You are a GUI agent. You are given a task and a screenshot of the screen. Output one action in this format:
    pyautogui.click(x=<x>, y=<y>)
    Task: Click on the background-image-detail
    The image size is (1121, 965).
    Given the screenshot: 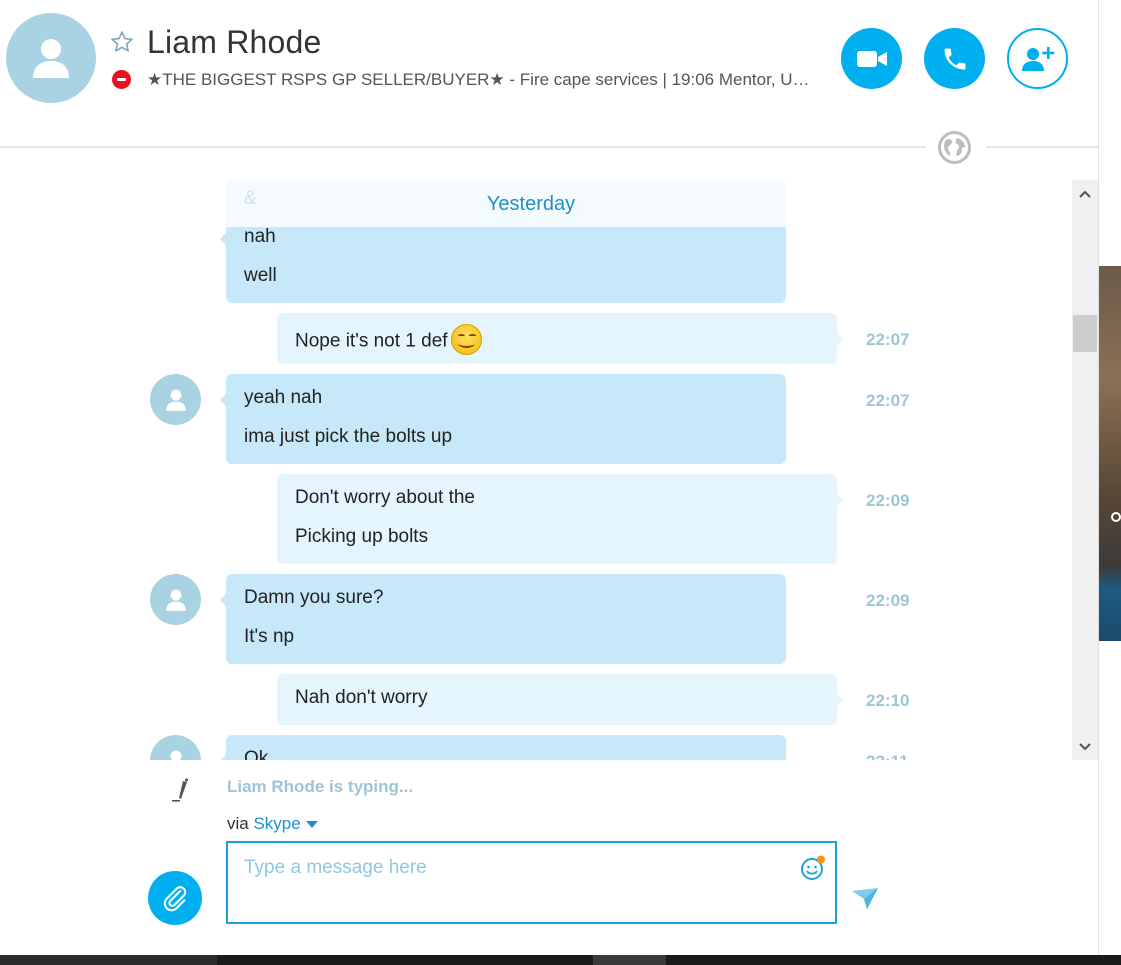 What is the action you would take?
    pyautogui.click(x=1116, y=517)
    